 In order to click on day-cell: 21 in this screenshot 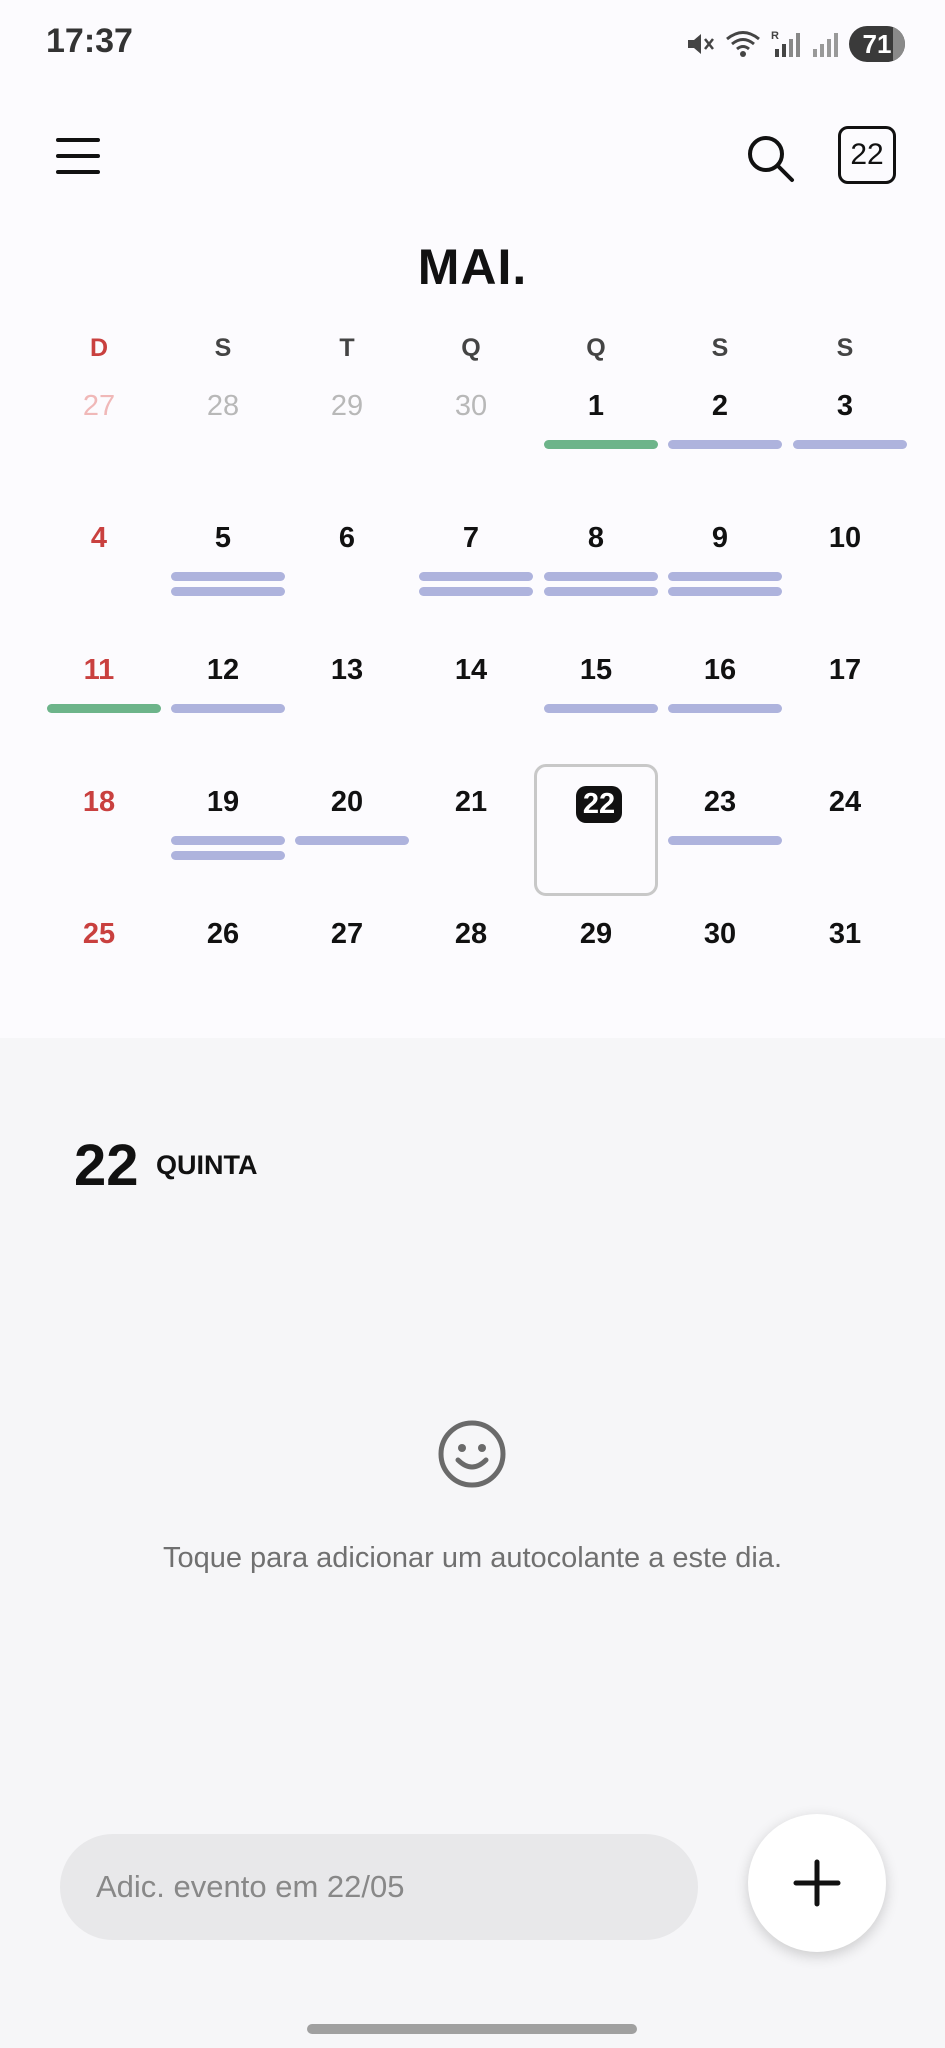, I will do `click(471, 830)`.